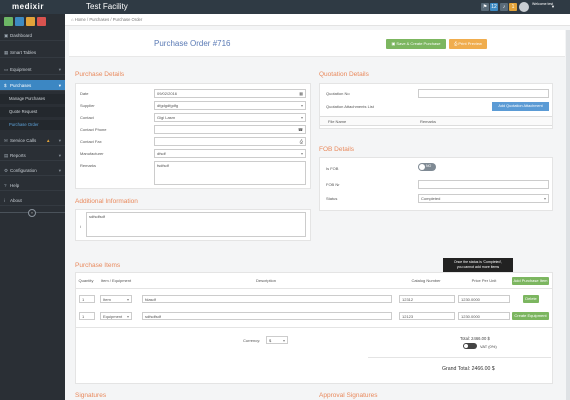  Describe the element at coordinates (483, 184) in the screenshot. I see `fob-nr-field` at that location.